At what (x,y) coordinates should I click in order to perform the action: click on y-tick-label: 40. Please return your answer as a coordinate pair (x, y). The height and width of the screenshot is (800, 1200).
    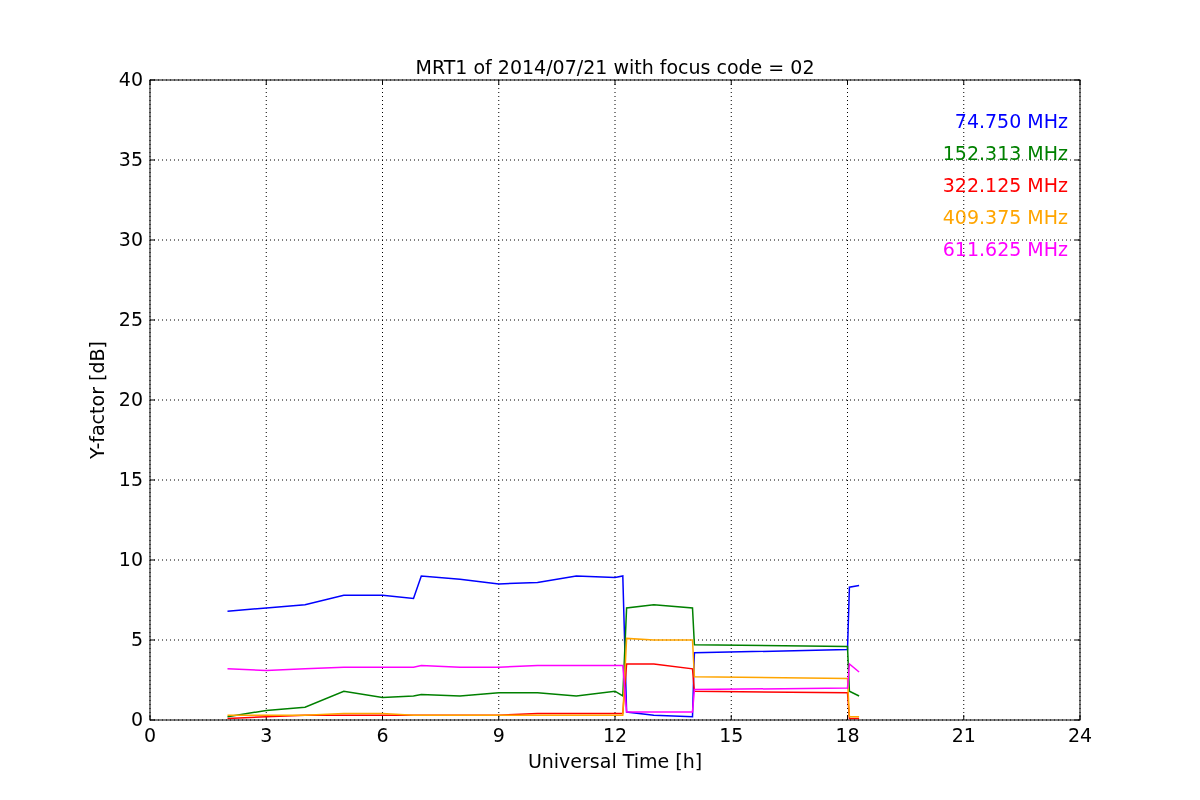
    Looking at the image, I should click on (130, 79).